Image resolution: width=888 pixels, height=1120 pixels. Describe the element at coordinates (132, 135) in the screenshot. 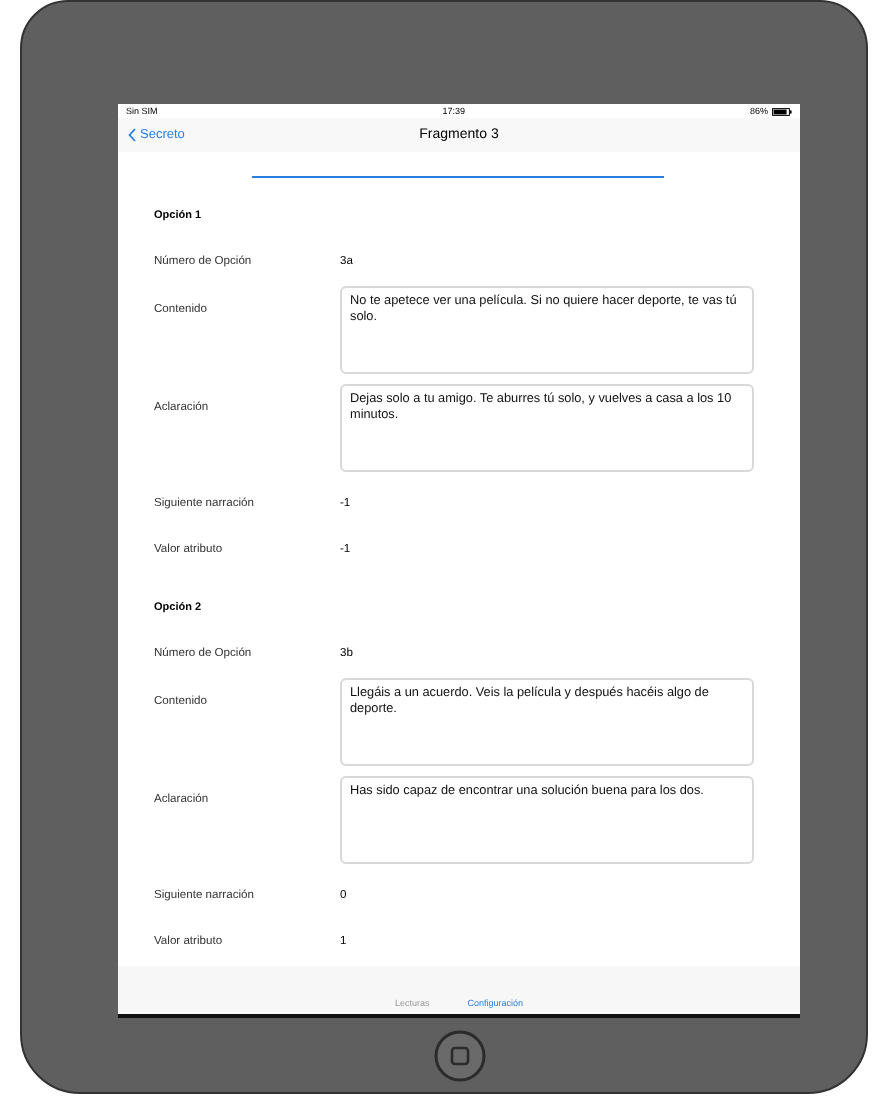

I see `chevron-left-icon` at that location.